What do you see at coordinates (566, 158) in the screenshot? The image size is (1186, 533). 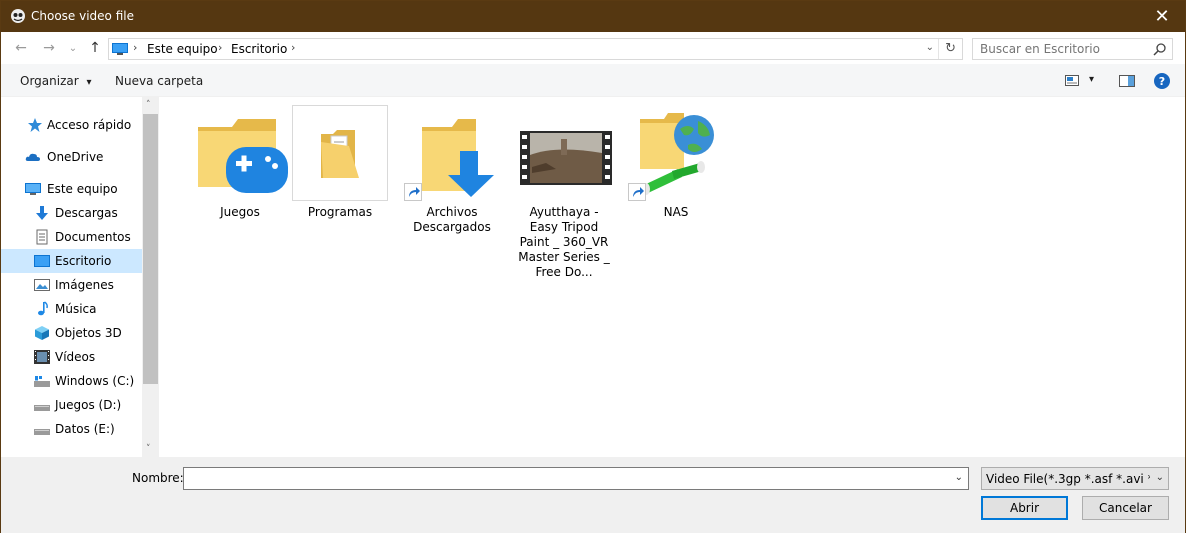 I see `video-thumbnail-icon` at bounding box center [566, 158].